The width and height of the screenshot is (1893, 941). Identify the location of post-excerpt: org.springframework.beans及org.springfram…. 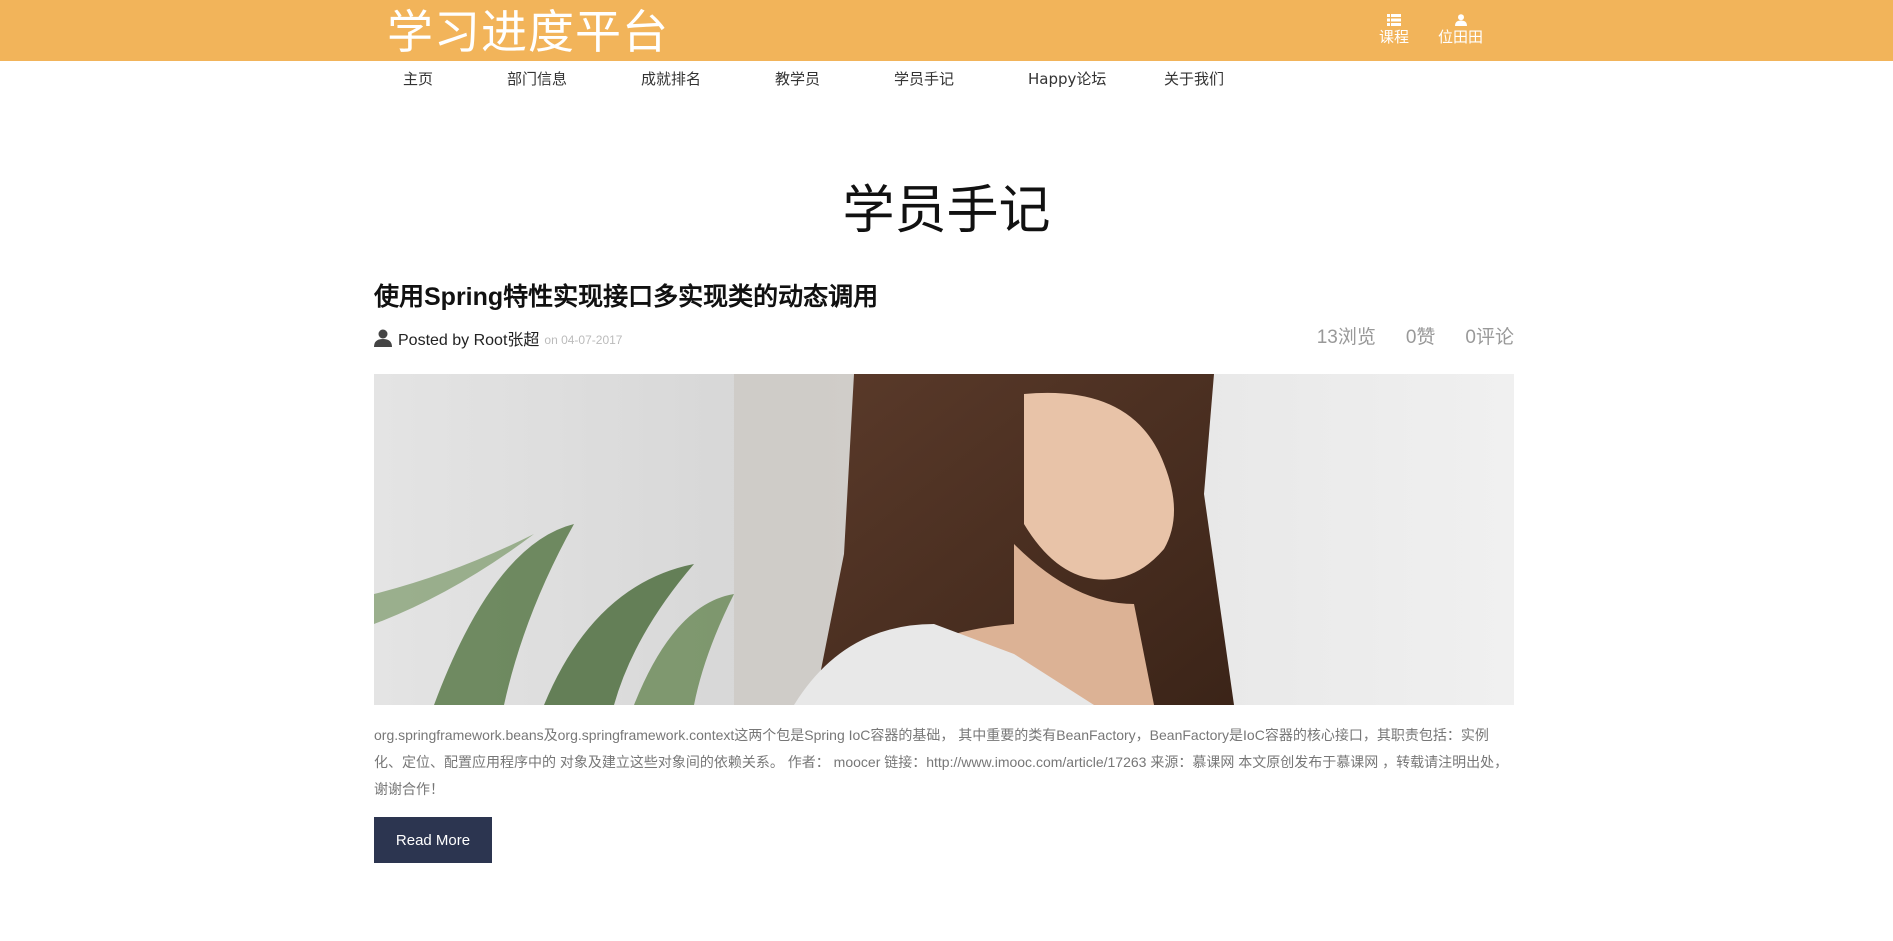
(941, 762).